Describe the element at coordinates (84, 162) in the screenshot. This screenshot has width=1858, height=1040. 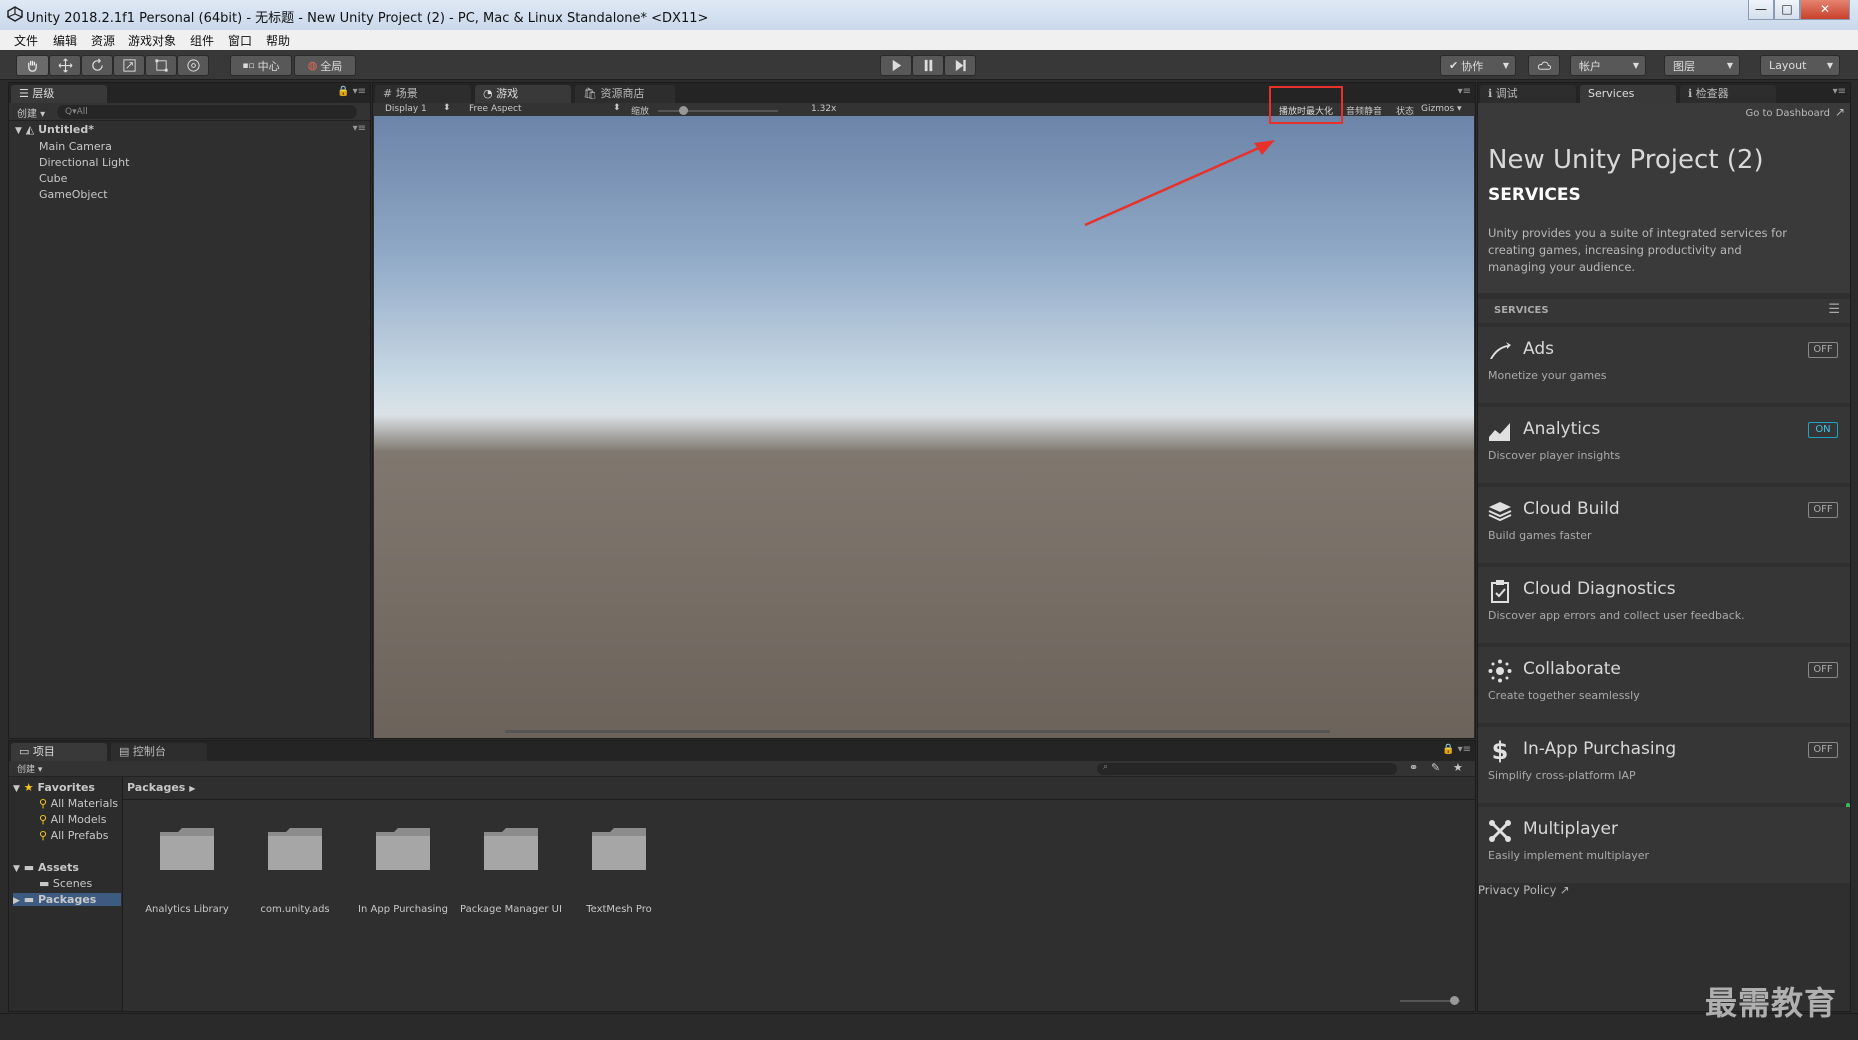
I see `hierarchy-item: Directional Light` at that location.